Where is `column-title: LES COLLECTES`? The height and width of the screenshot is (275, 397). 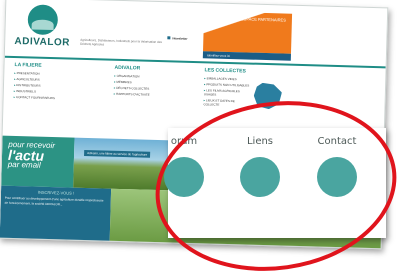
column-title: LES COLLECTES is located at coordinates (225, 71).